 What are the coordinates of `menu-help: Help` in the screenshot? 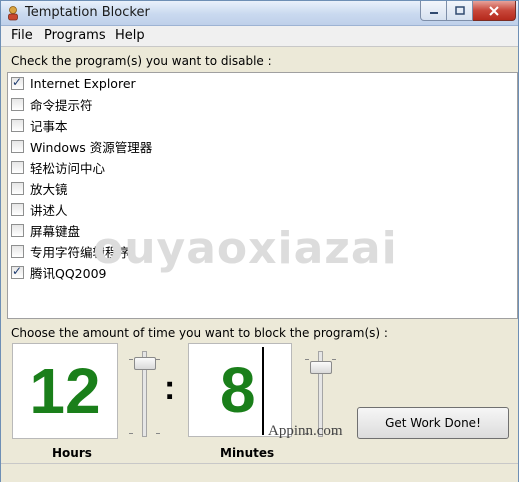 It's located at (130, 35).